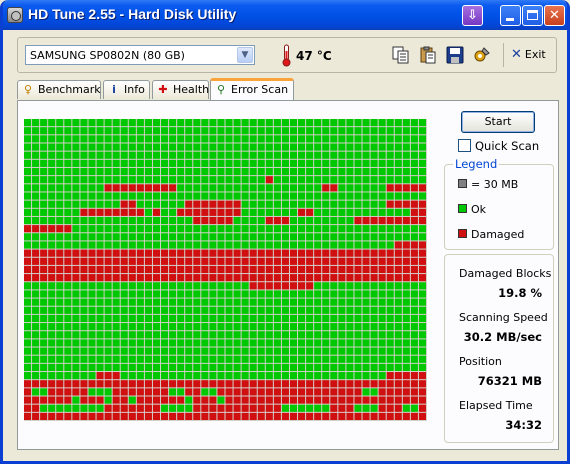  What do you see at coordinates (472, 15) in the screenshot?
I see `download-button: ⇩` at bounding box center [472, 15].